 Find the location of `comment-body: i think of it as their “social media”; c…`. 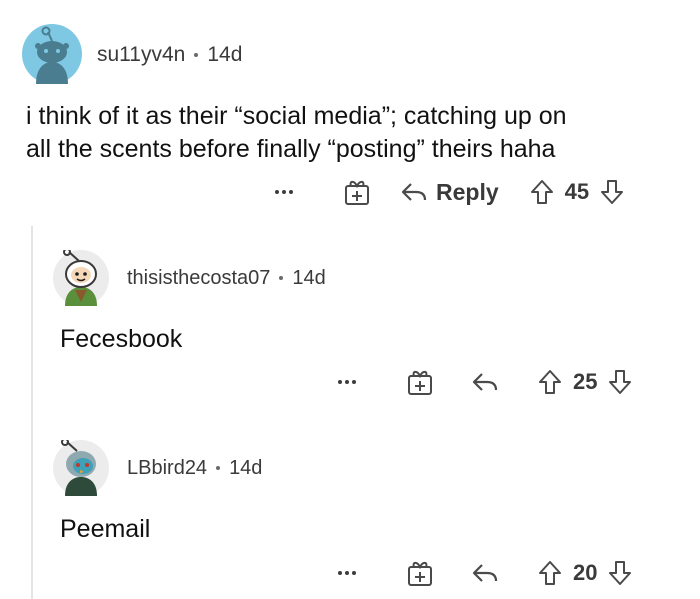

comment-body: i think of it as their “social media”; c… is located at coordinates (356, 133).